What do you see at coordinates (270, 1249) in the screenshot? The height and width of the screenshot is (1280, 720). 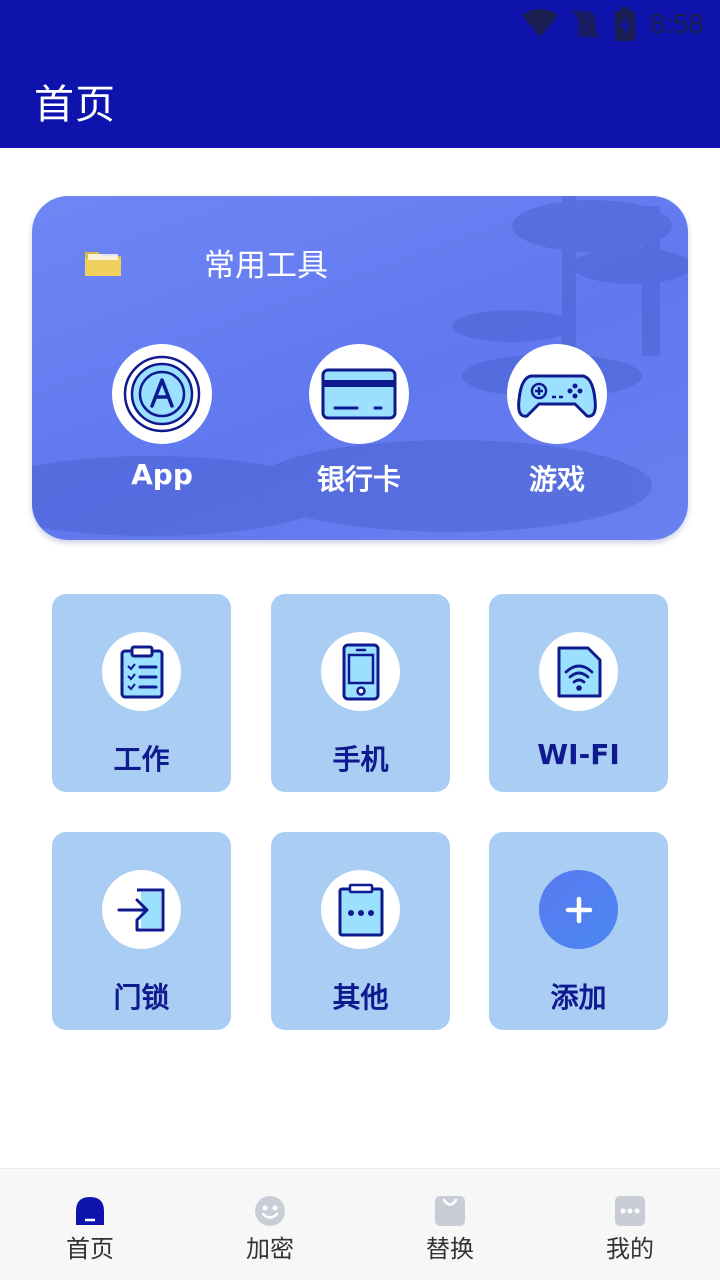 I see `nav-label-encrypt: 加密` at bounding box center [270, 1249].